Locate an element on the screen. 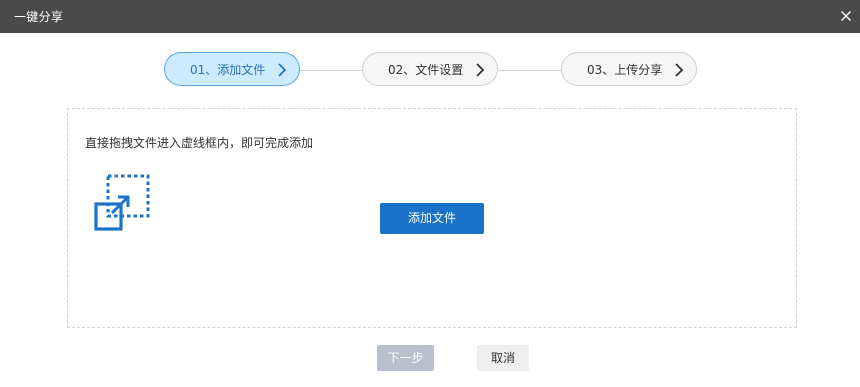  step-add-files: 01、添加文件 is located at coordinates (232, 69).